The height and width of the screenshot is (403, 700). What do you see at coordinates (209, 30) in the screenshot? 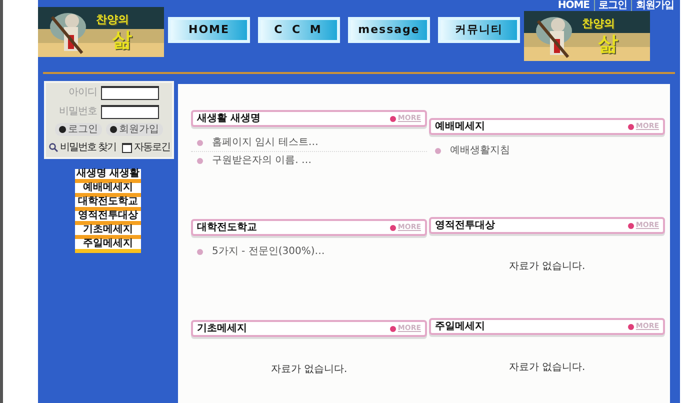
I see `nav-button: HOME` at bounding box center [209, 30].